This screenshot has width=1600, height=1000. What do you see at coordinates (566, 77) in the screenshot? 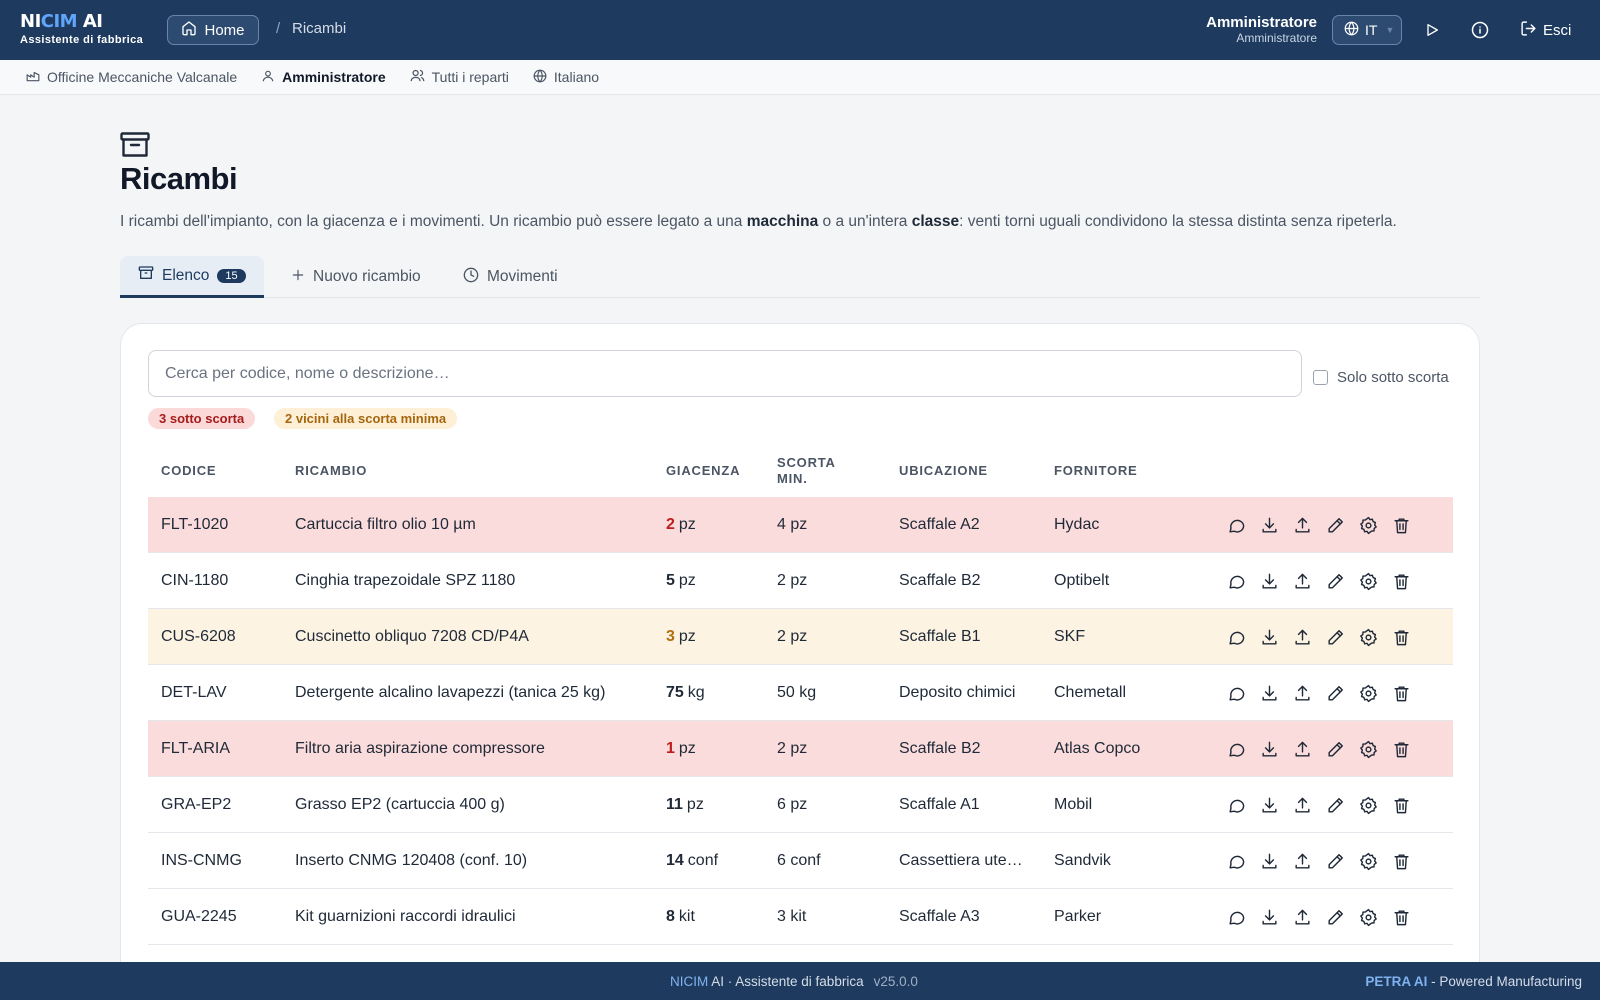
I see `context-language: Italiano` at bounding box center [566, 77].